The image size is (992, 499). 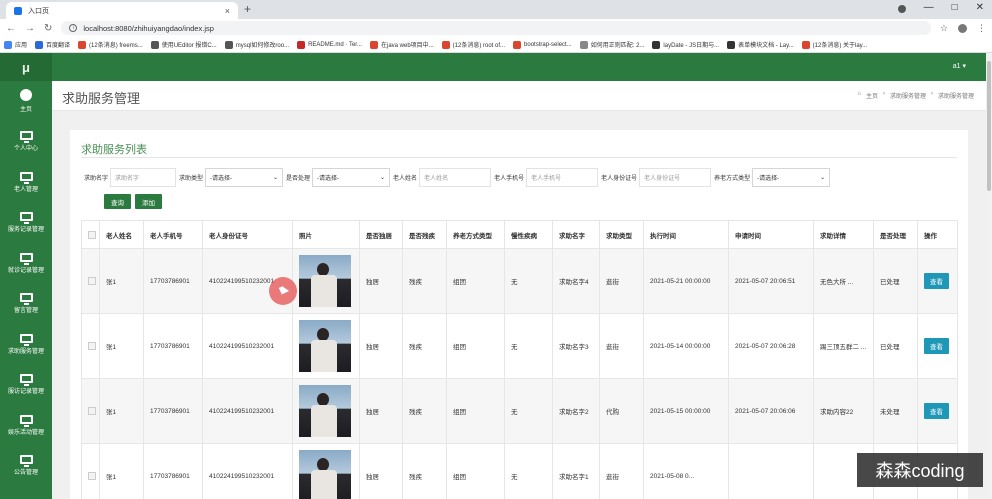 What do you see at coordinates (944, 28) in the screenshot?
I see `bookmark-star-icon: ☆` at bounding box center [944, 28].